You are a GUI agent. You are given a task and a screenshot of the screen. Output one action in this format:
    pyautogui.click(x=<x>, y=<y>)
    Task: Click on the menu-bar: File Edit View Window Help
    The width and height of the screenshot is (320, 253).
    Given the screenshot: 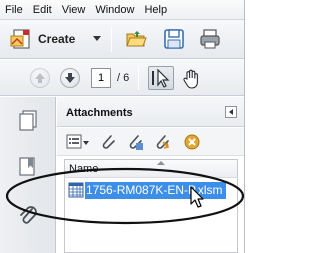 What is the action you would take?
    pyautogui.click(x=122, y=10)
    